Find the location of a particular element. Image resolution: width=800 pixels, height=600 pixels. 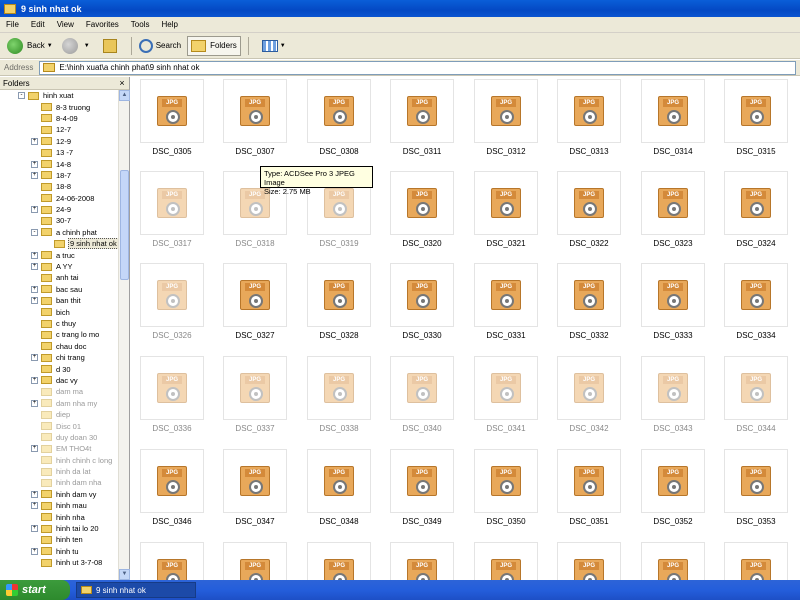

file-item: JPG DSC_0352 is located at coordinates (673, 487).